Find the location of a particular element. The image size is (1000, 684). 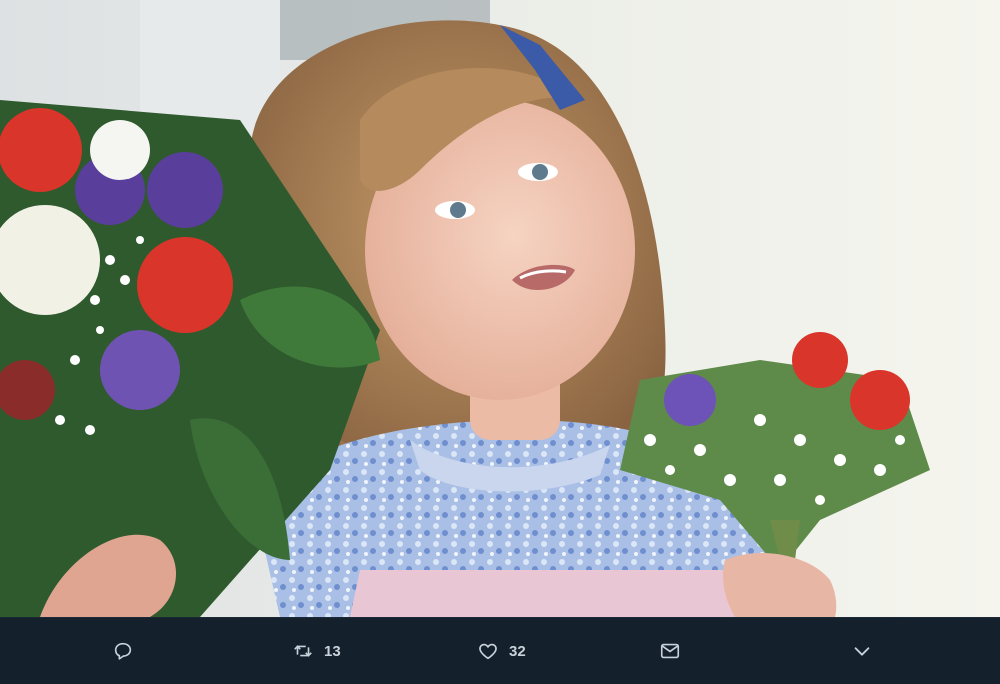

like-button: 32 is located at coordinates (501, 651).